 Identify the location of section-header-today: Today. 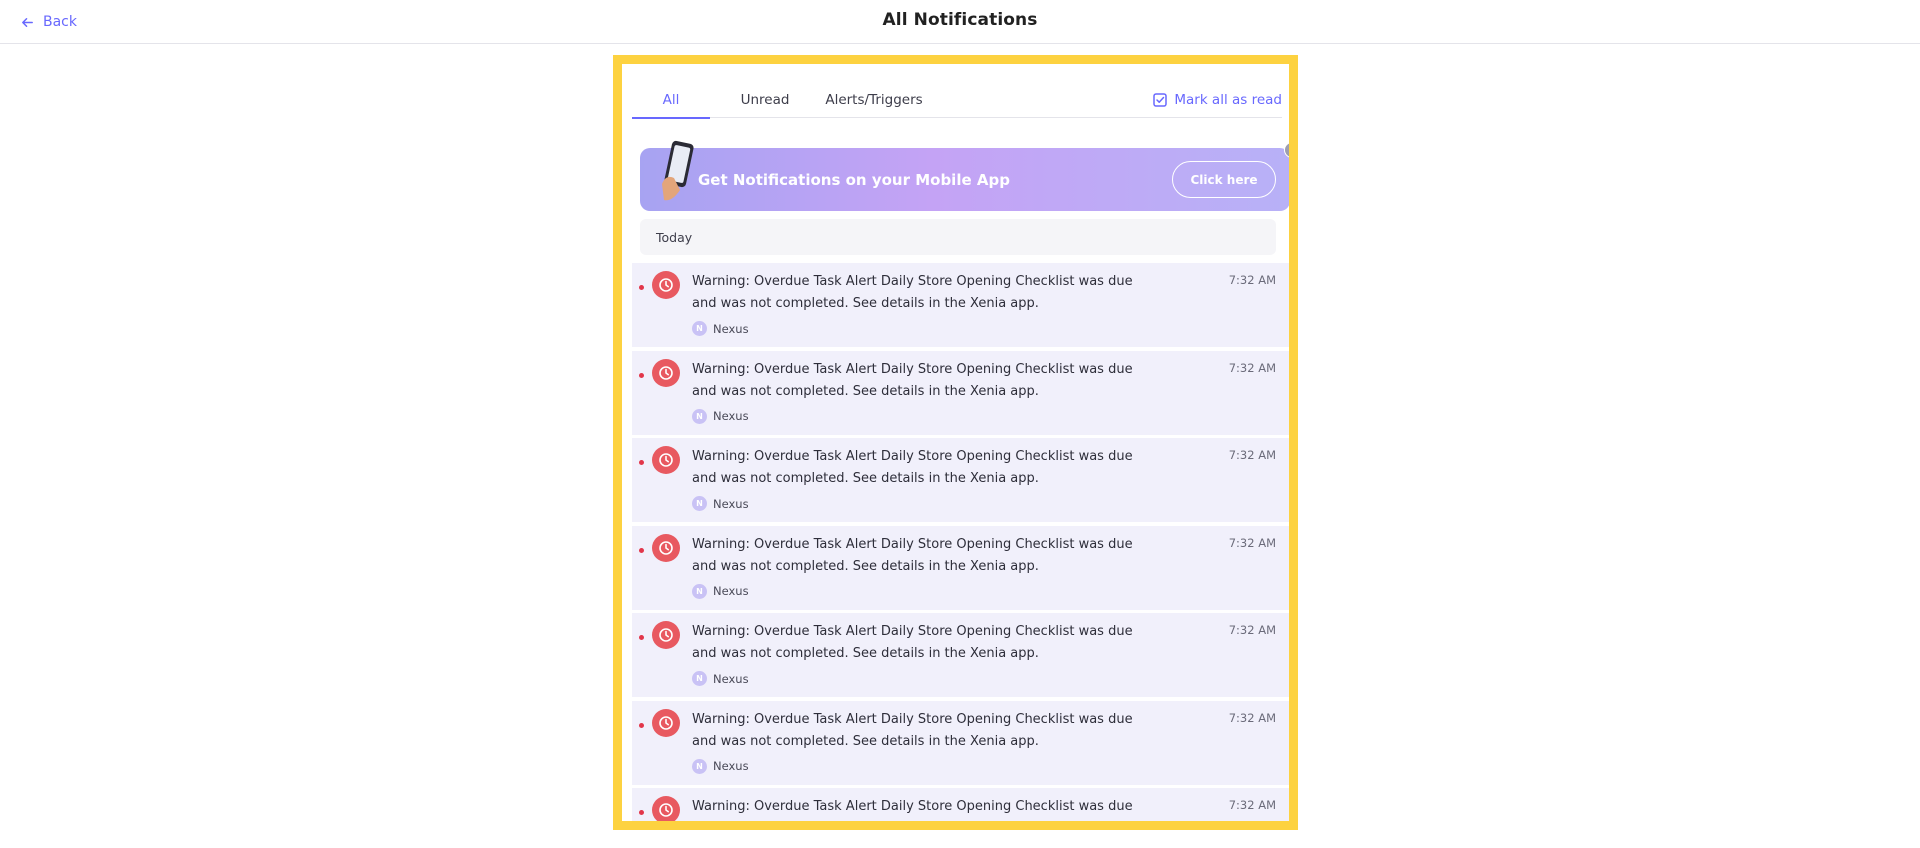
(958, 237).